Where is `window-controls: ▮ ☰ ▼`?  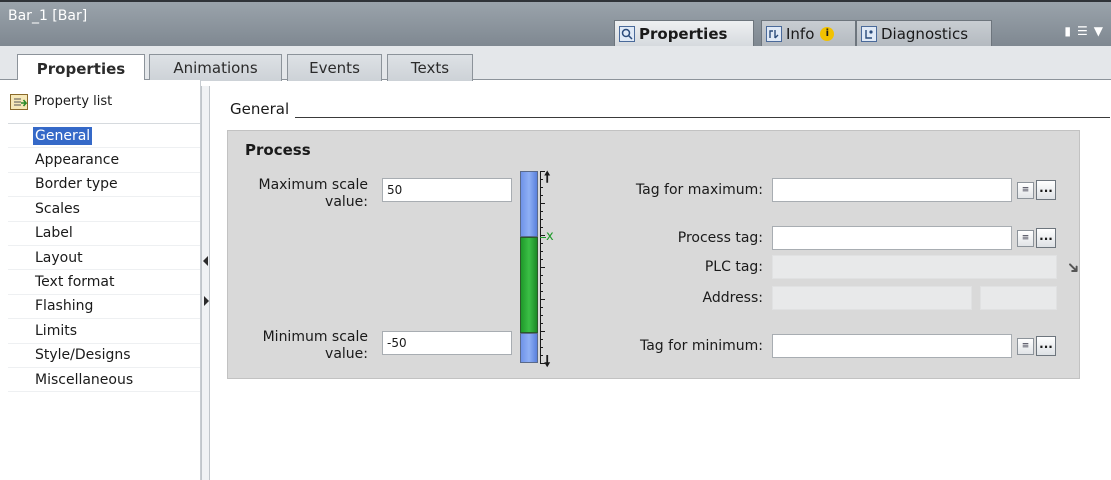
window-controls: ▮ ☰ ▼ is located at coordinates (1083, 31).